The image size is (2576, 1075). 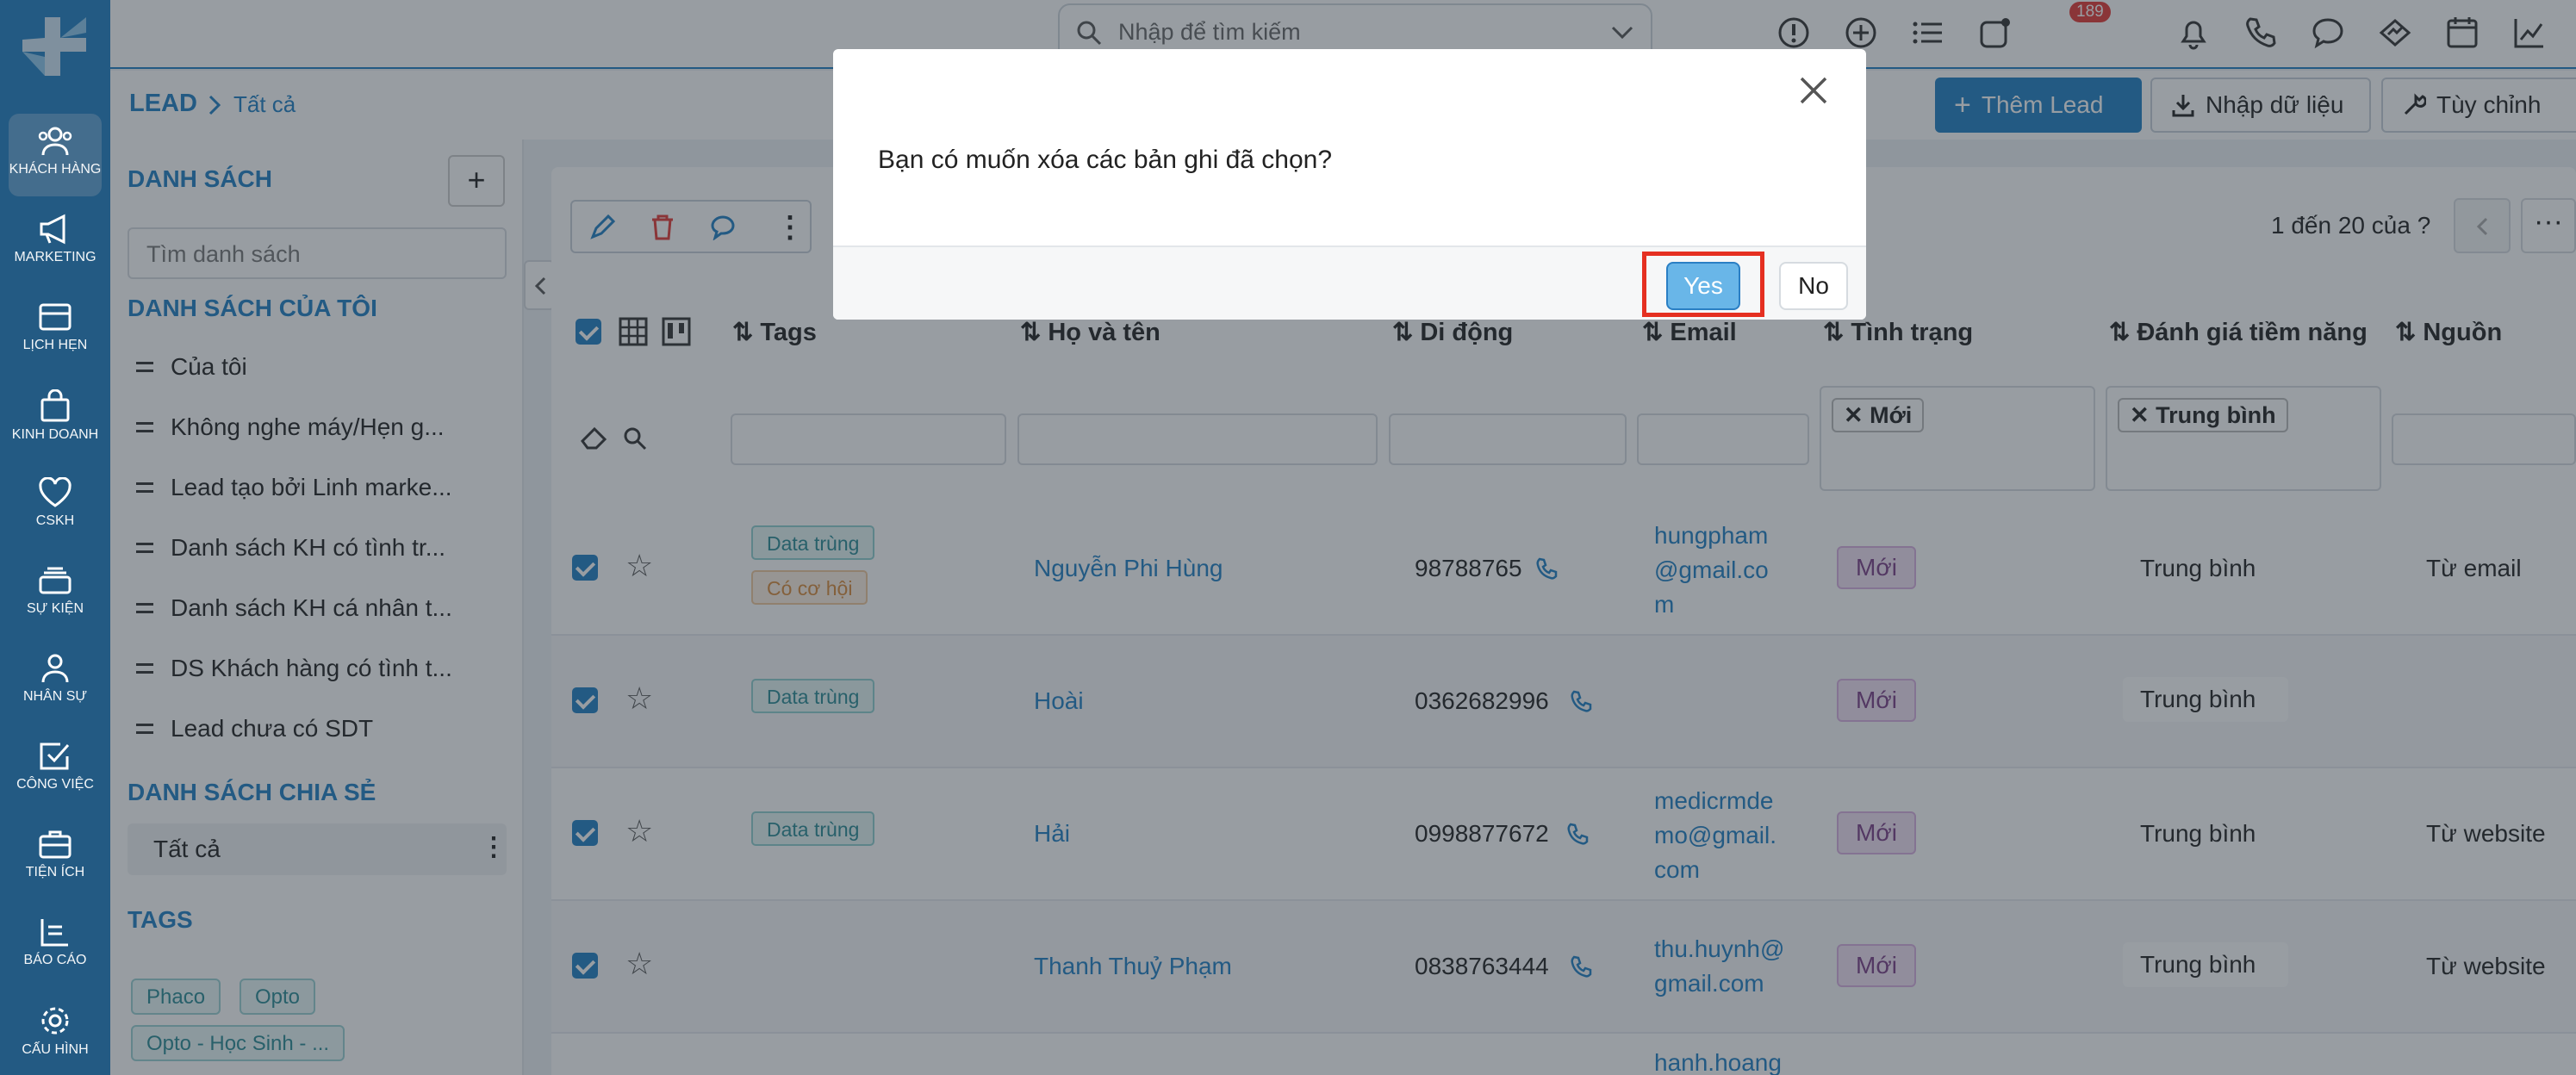 What do you see at coordinates (55, 784) in the screenshot?
I see `nav-label: CÔNG VIỆC` at bounding box center [55, 784].